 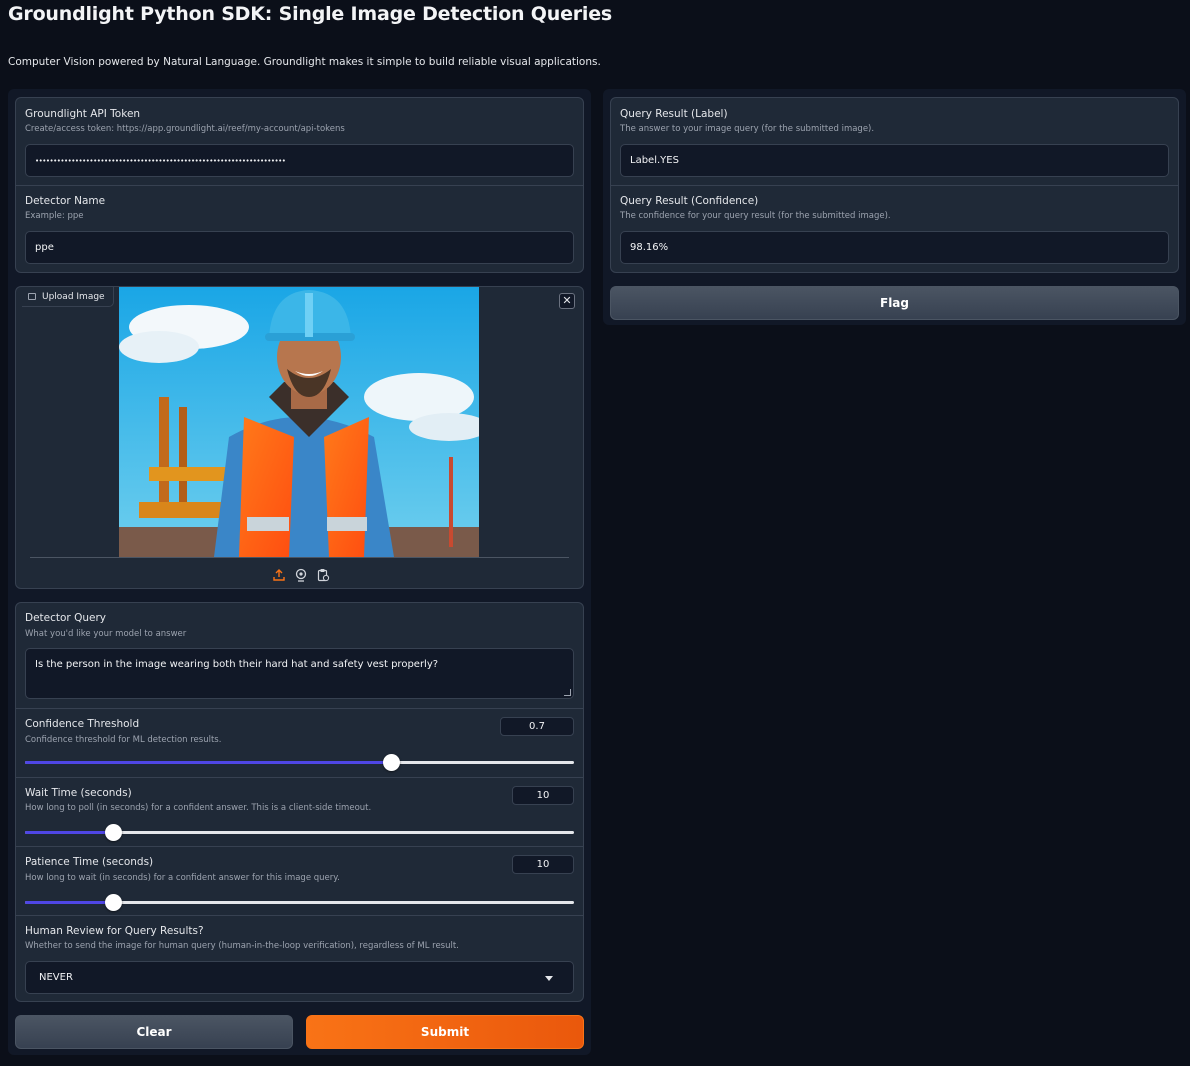 I want to click on human-review-label: Human Review for Query Results?, so click(x=114, y=931).